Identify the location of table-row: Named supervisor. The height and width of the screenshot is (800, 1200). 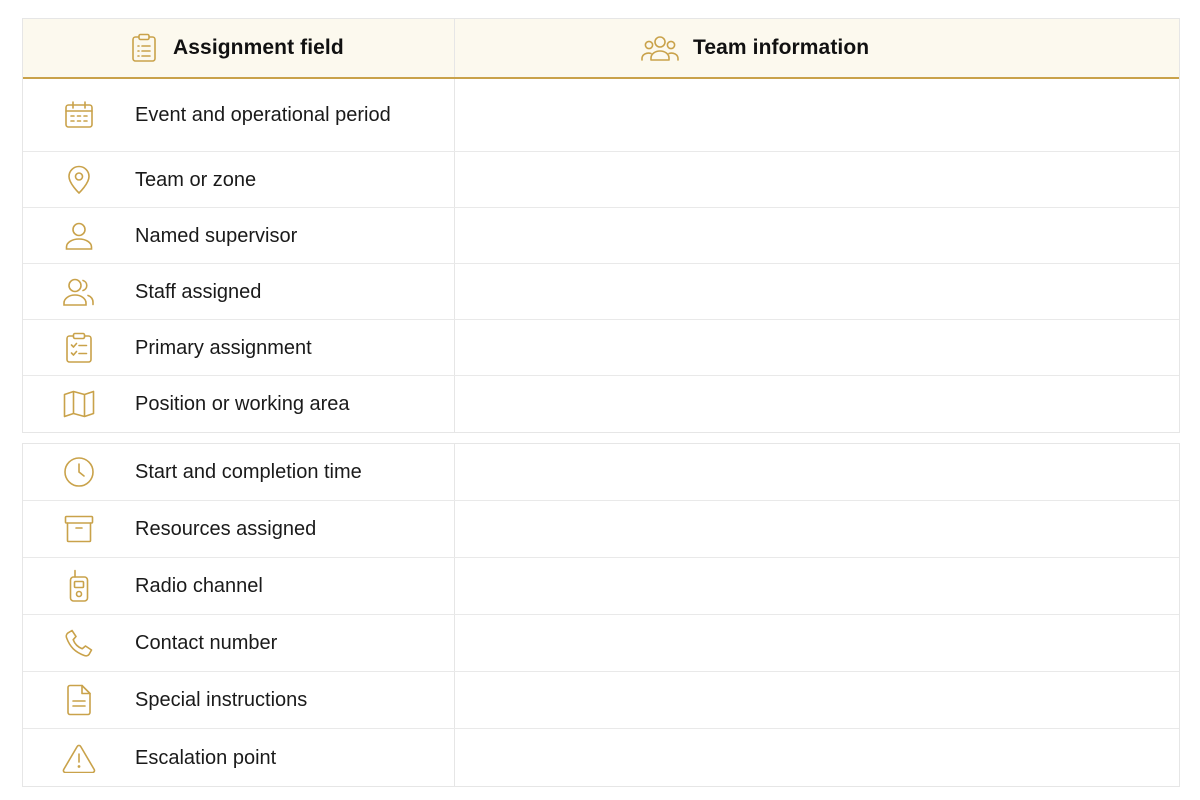
(601, 236).